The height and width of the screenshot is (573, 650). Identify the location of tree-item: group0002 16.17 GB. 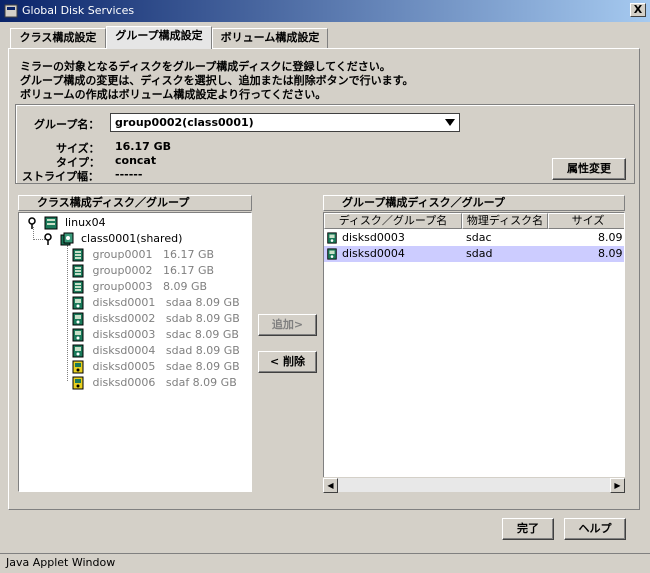
(142, 271).